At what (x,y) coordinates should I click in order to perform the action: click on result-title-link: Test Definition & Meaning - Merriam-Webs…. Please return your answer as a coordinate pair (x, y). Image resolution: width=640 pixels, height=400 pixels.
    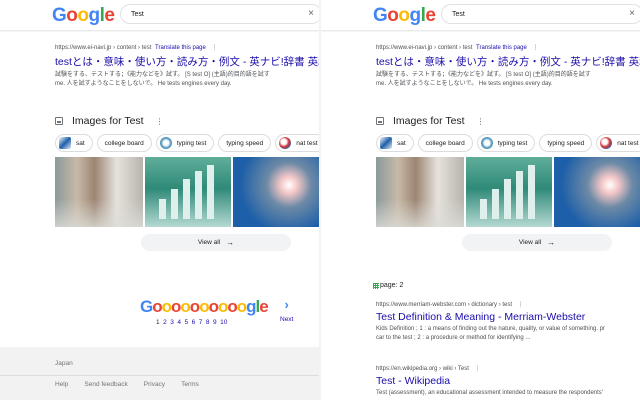
    Looking at the image, I should click on (508, 317).